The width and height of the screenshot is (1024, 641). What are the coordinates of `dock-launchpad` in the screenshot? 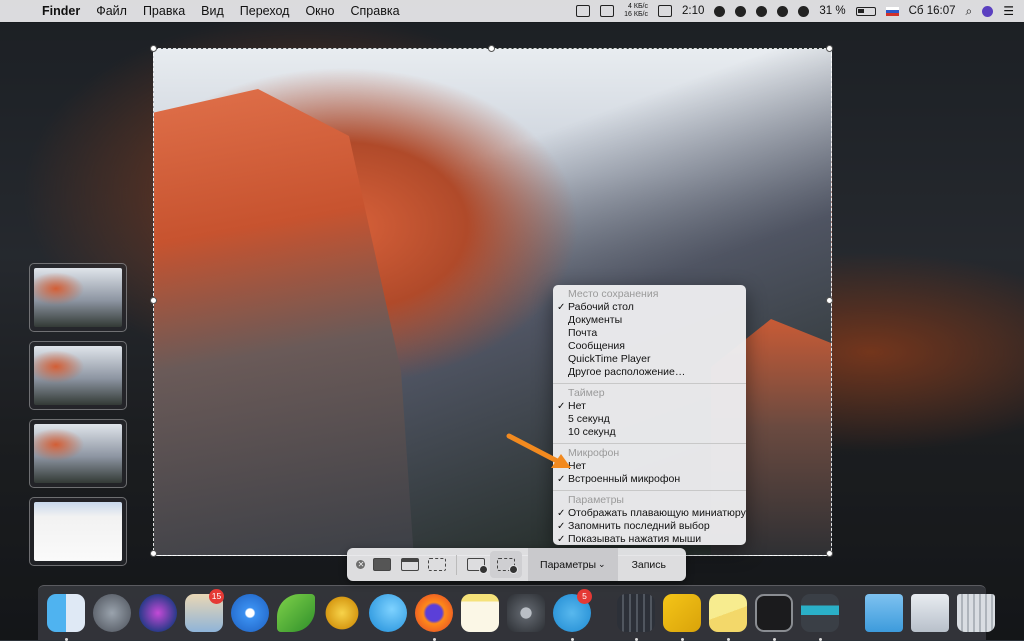 It's located at (112, 613).